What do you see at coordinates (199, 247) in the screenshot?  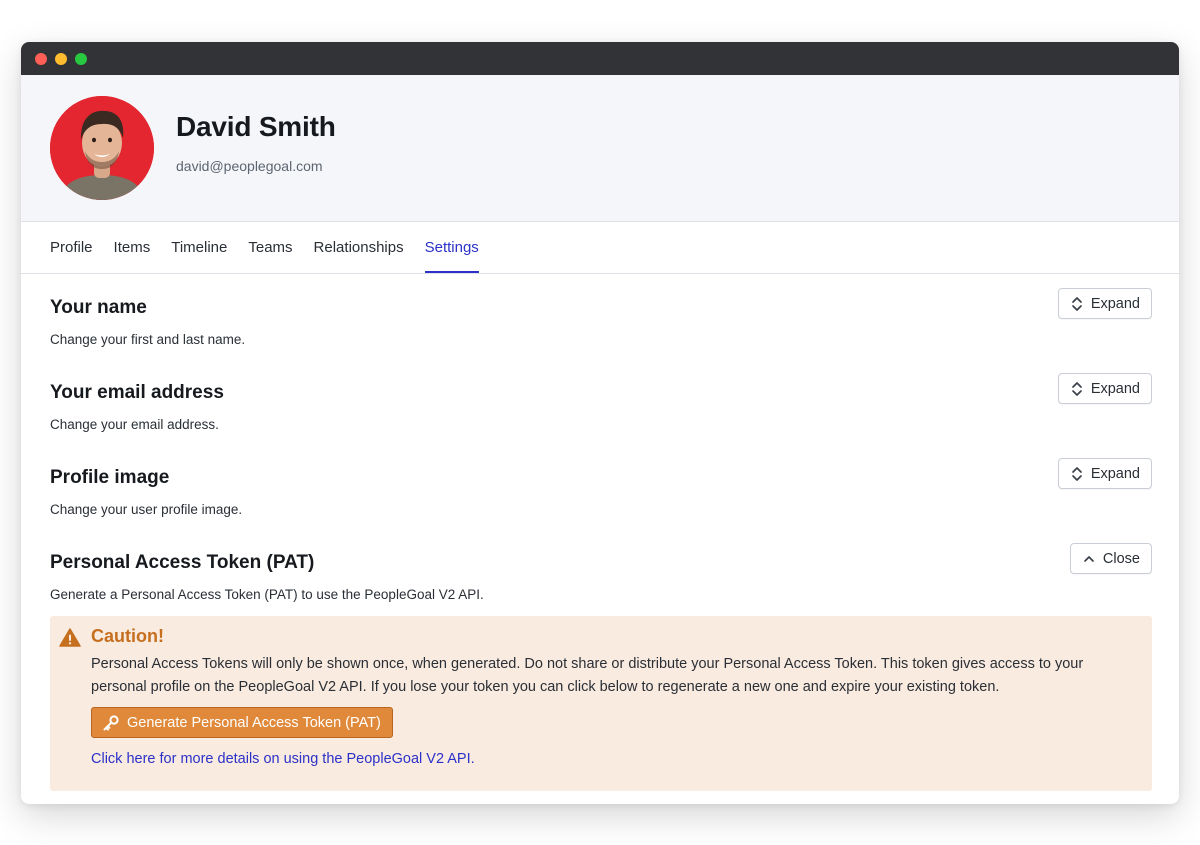 I see `tab-timeline: Timeline` at bounding box center [199, 247].